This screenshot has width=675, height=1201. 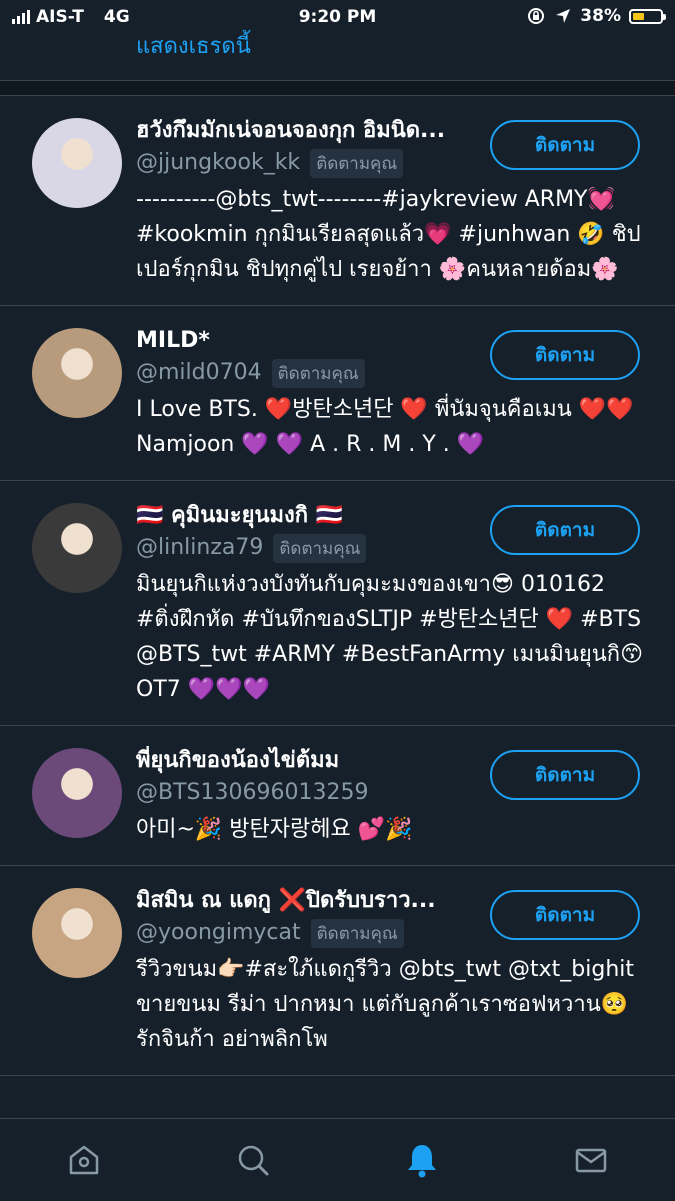 I want to click on battery-percent: 38%, so click(x=600, y=16).